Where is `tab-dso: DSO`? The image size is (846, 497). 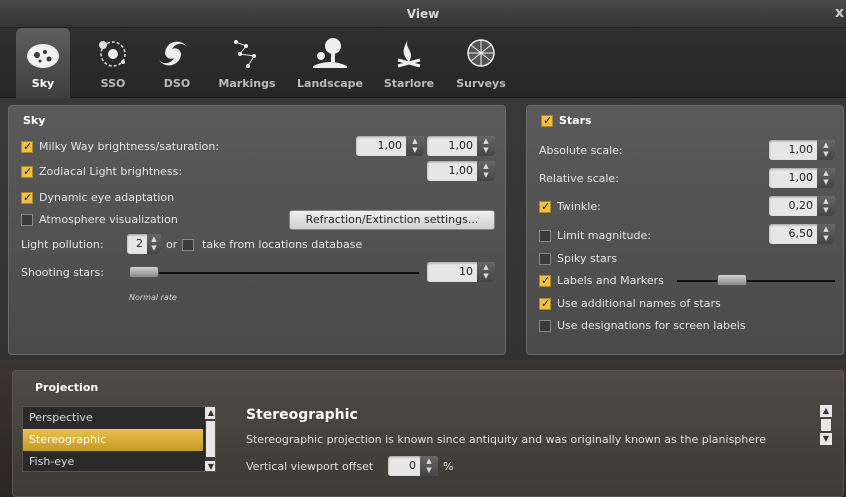 tab-dso: DSO is located at coordinates (177, 63).